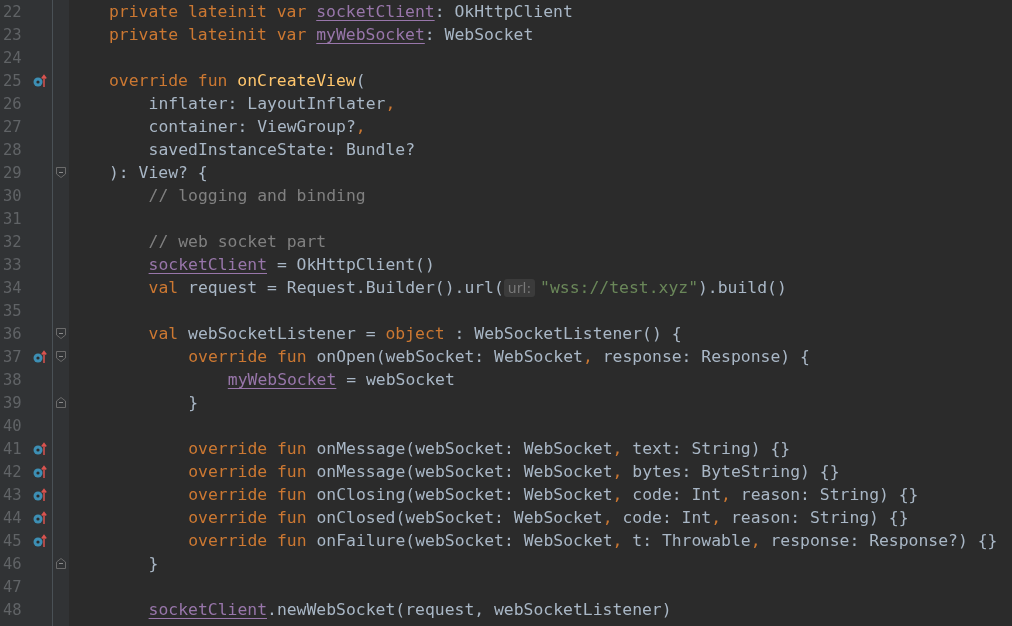  Describe the element at coordinates (158, 172) in the screenshot. I see `code-line: ): View? {` at that location.